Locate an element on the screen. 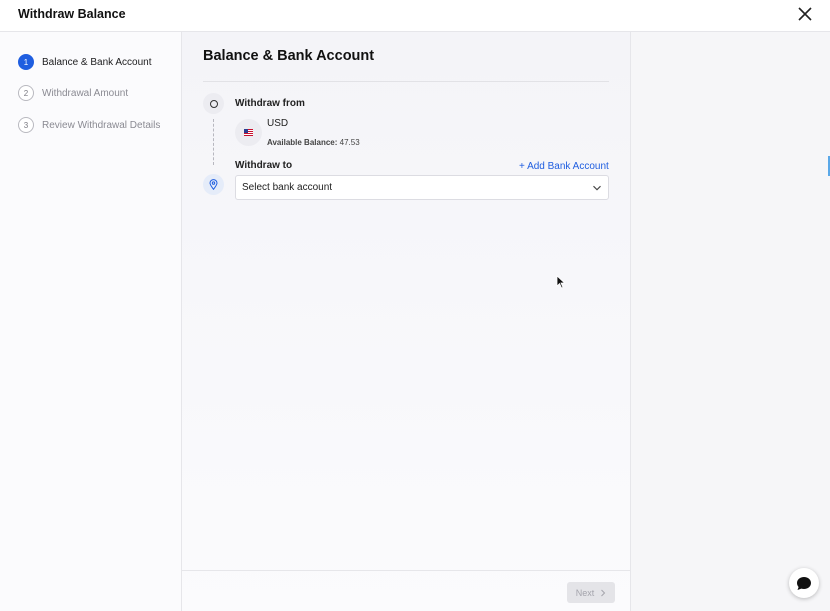 This screenshot has height=611, width=830. section-title: Balance & Bank Account is located at coordinates (289, 56).